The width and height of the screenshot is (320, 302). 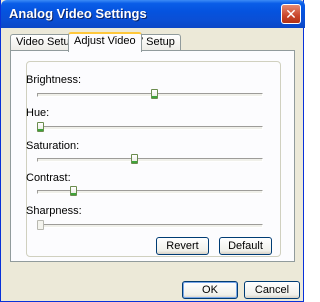 I want to click on default-button: Default, so click(x=245, y=246).